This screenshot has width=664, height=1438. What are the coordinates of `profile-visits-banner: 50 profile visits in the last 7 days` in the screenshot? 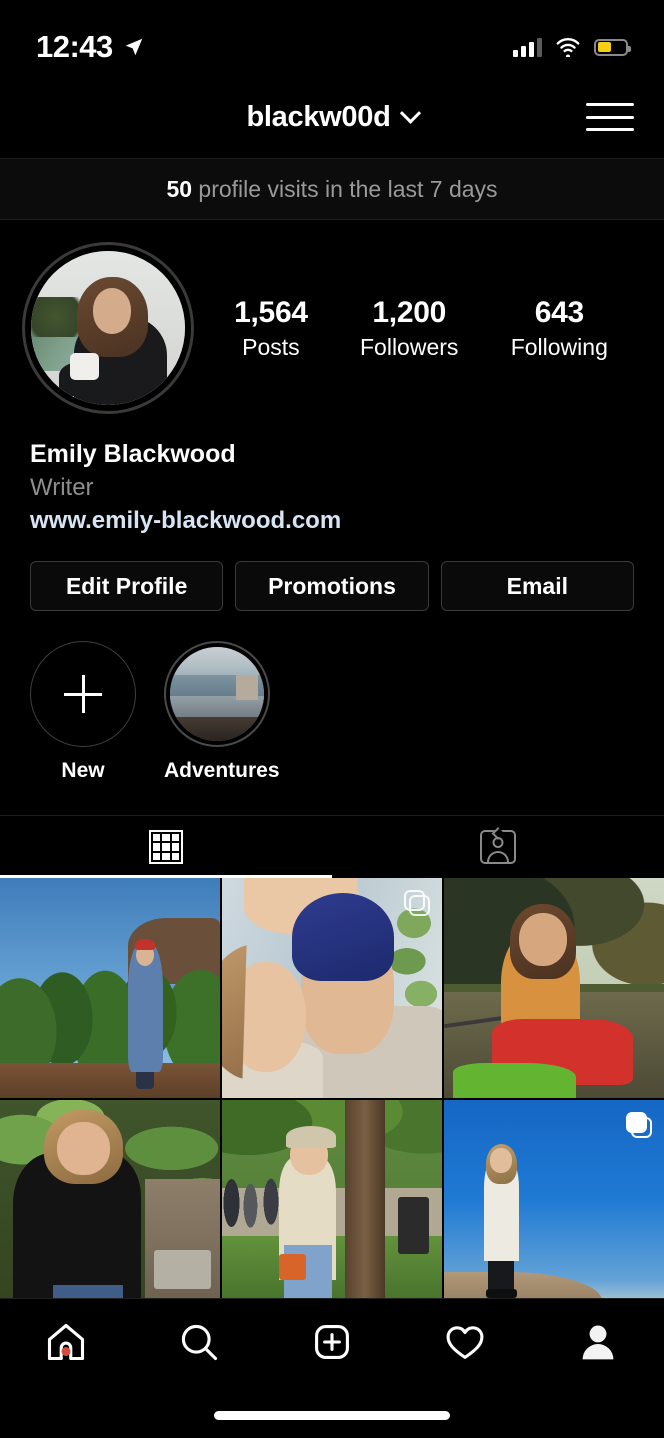 It's located at (332, 189).